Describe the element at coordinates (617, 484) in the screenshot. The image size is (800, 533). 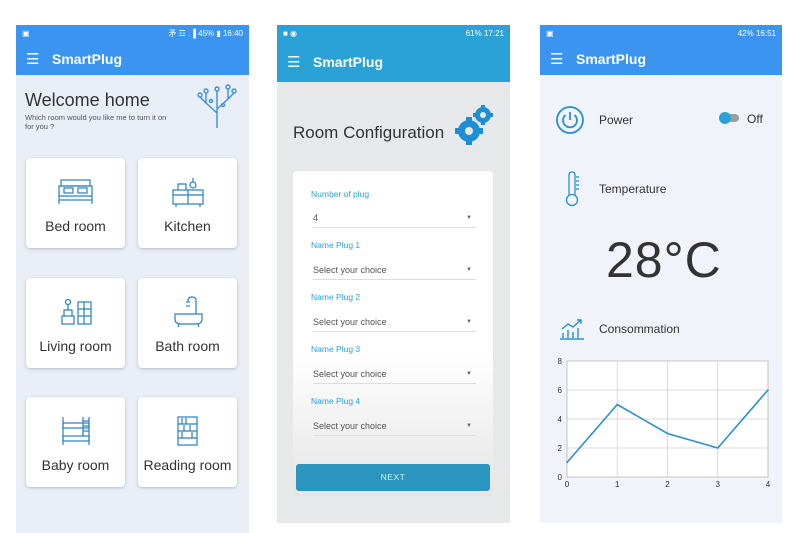
I see `x-tick-label: 1` at that location.